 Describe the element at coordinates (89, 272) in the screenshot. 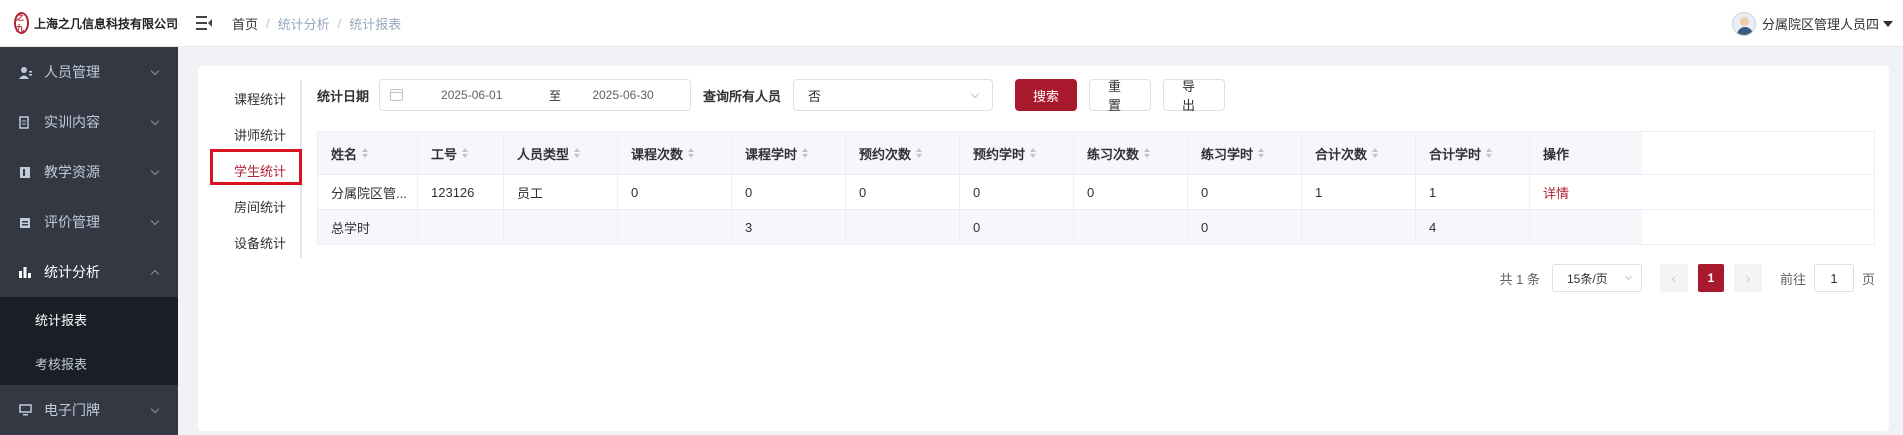

I see `sidebar-item-statistics: 统计分析` at that location.